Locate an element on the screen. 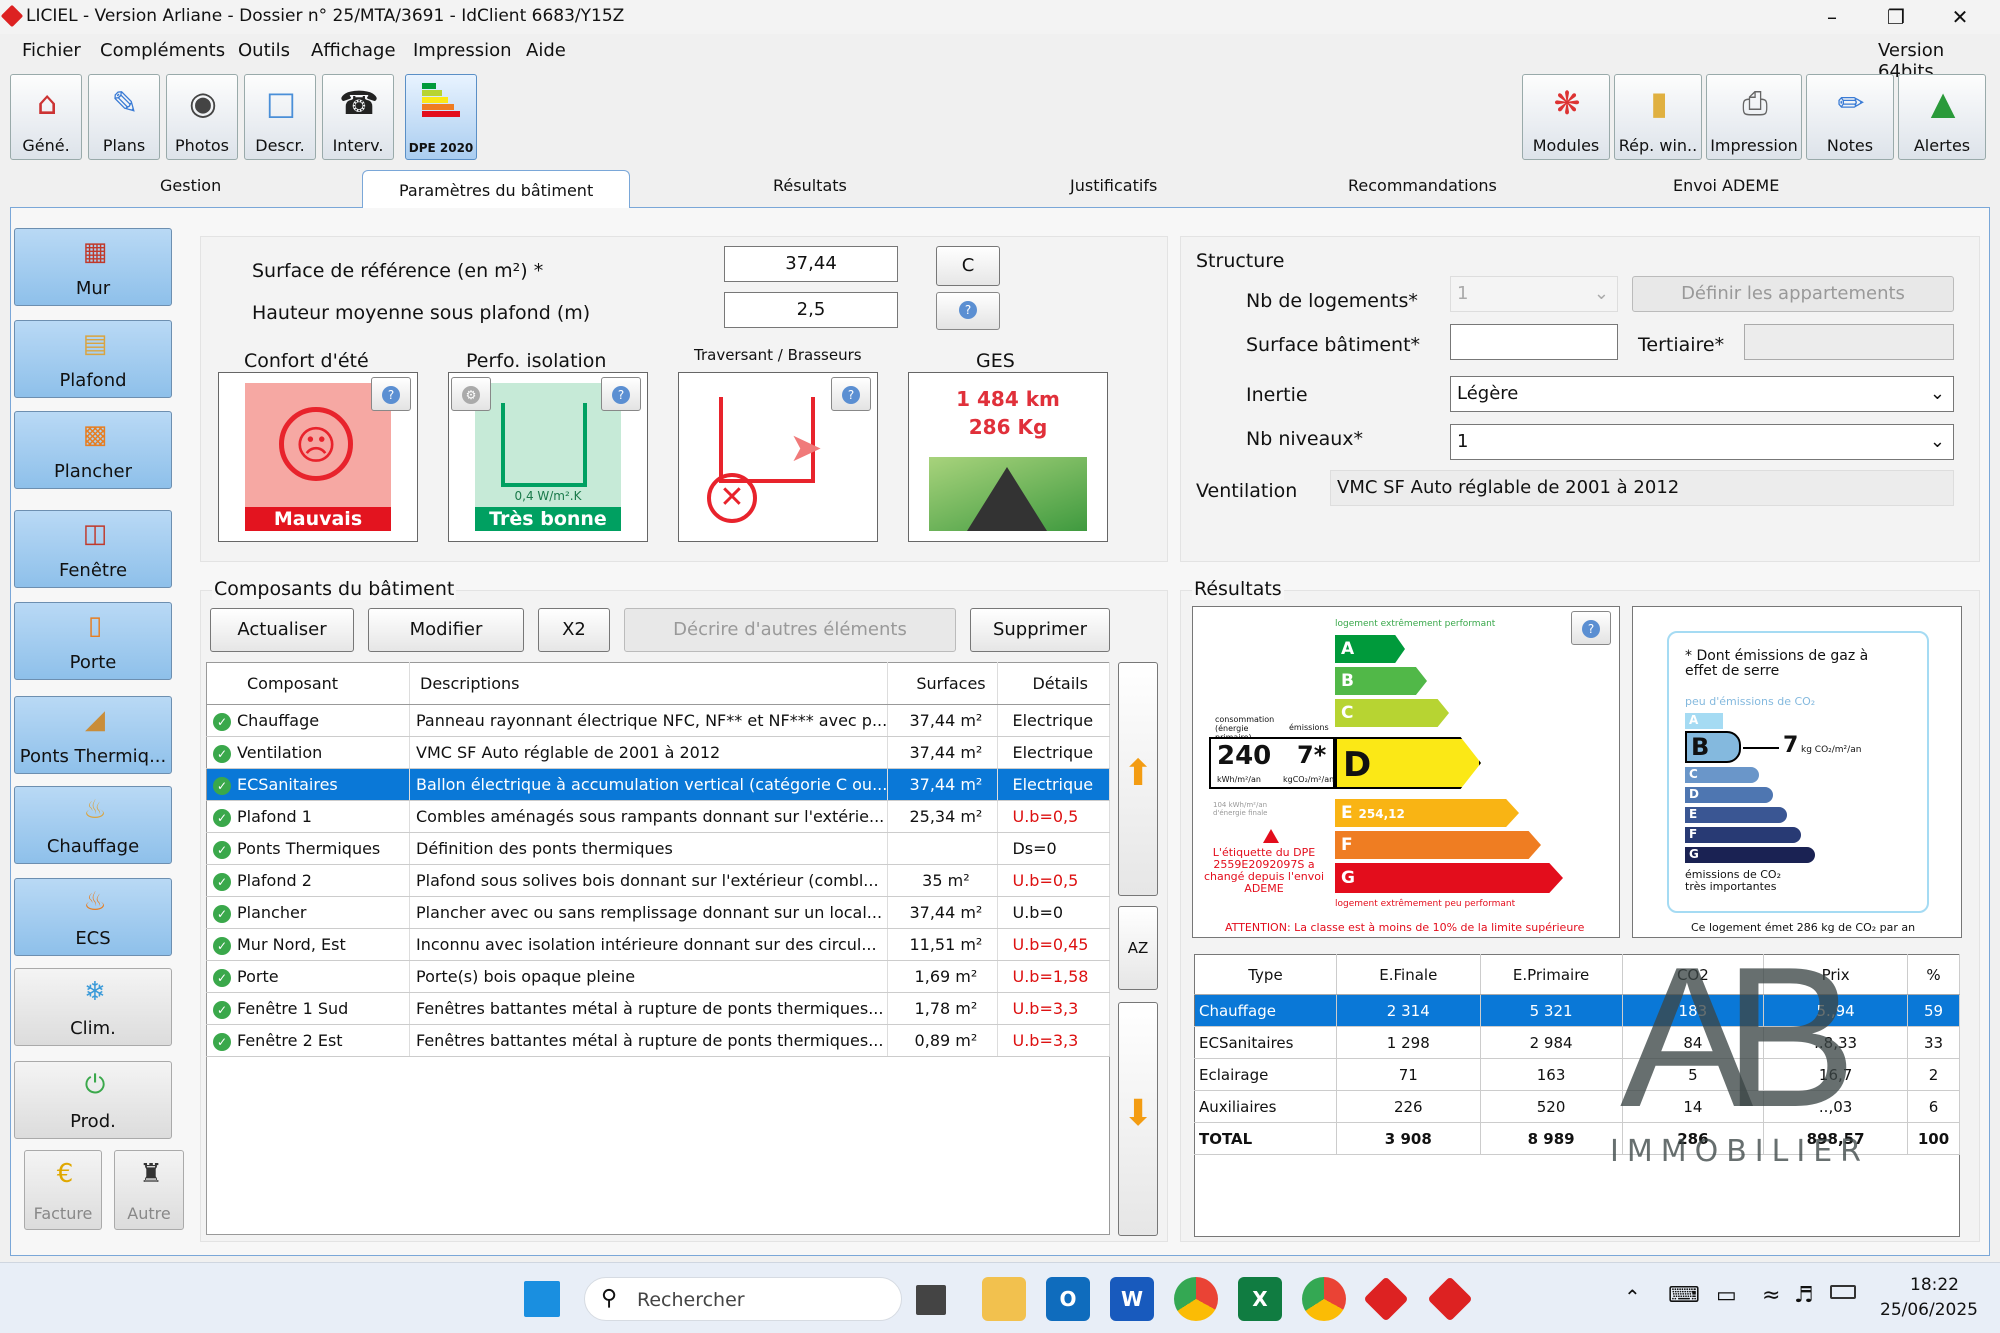 This screenshot has height=1333, width=2000. wifi-icon: ≈ is located at coordinates (1771, 1295).